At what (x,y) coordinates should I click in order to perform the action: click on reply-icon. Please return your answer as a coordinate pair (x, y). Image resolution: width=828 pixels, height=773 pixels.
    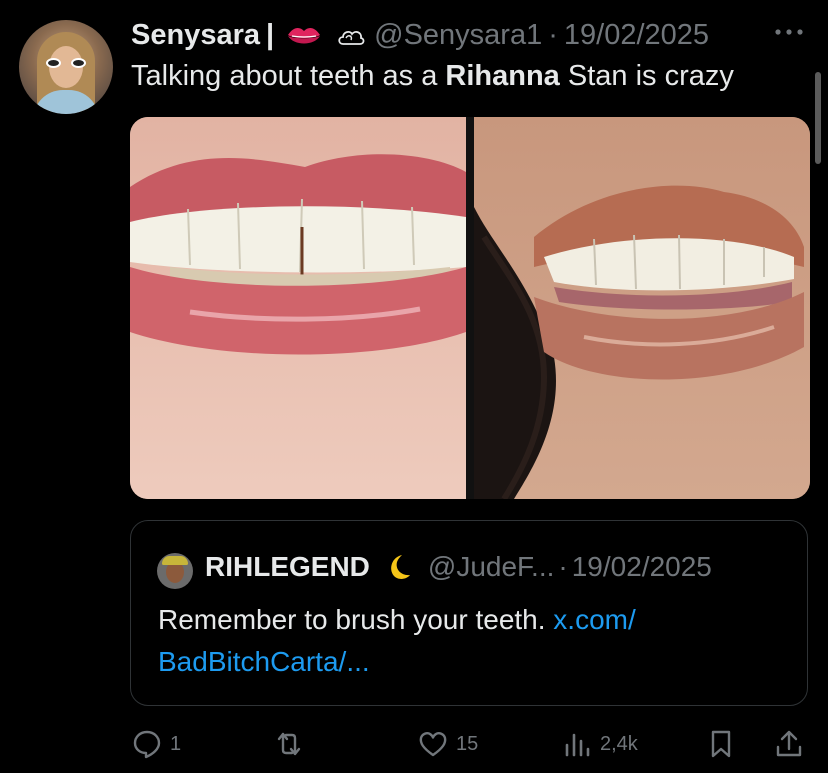
    Looking at the image, I should click on (147, 744).